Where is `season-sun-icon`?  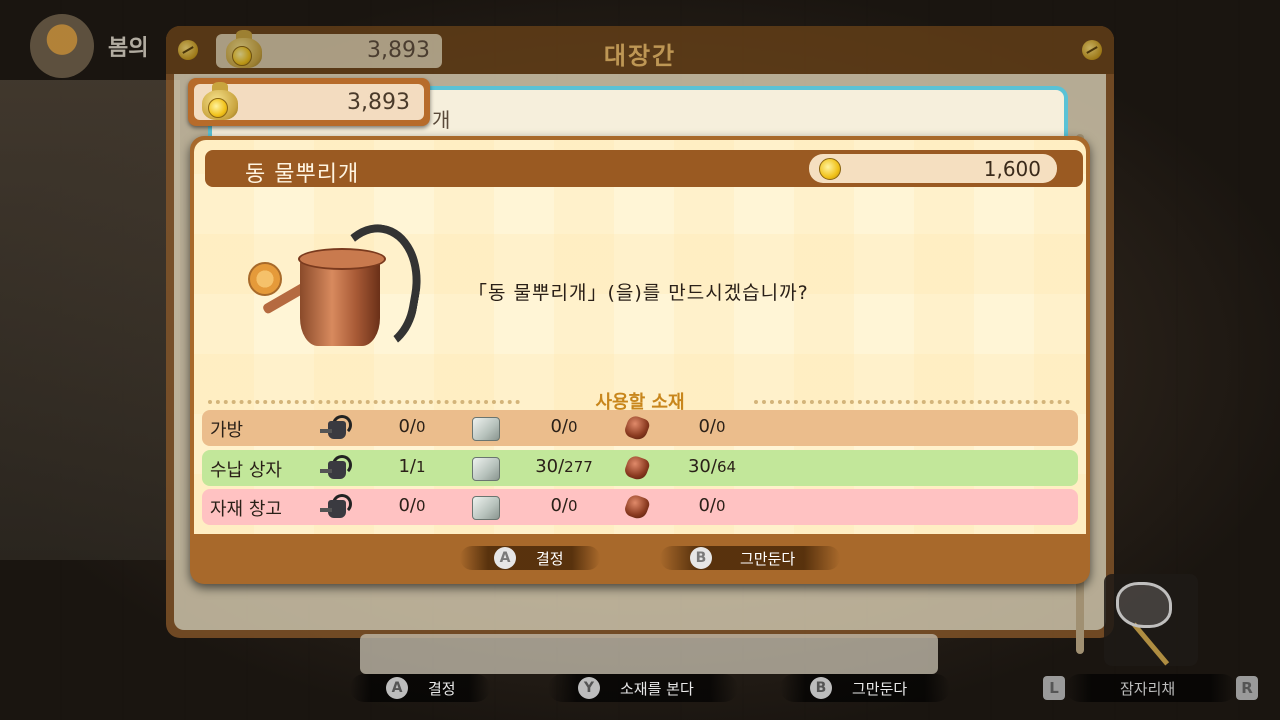 season-sun-icon is located at coordinates (62, 46).